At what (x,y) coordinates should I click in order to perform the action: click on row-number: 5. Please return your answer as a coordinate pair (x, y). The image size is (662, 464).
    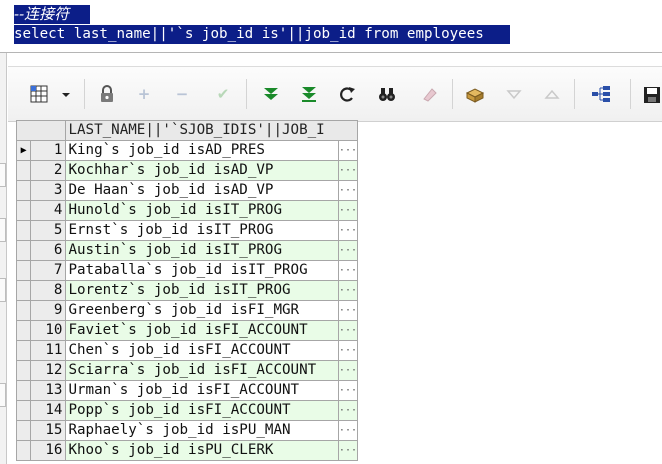
    Looking at the image, I should click on (48, 230).